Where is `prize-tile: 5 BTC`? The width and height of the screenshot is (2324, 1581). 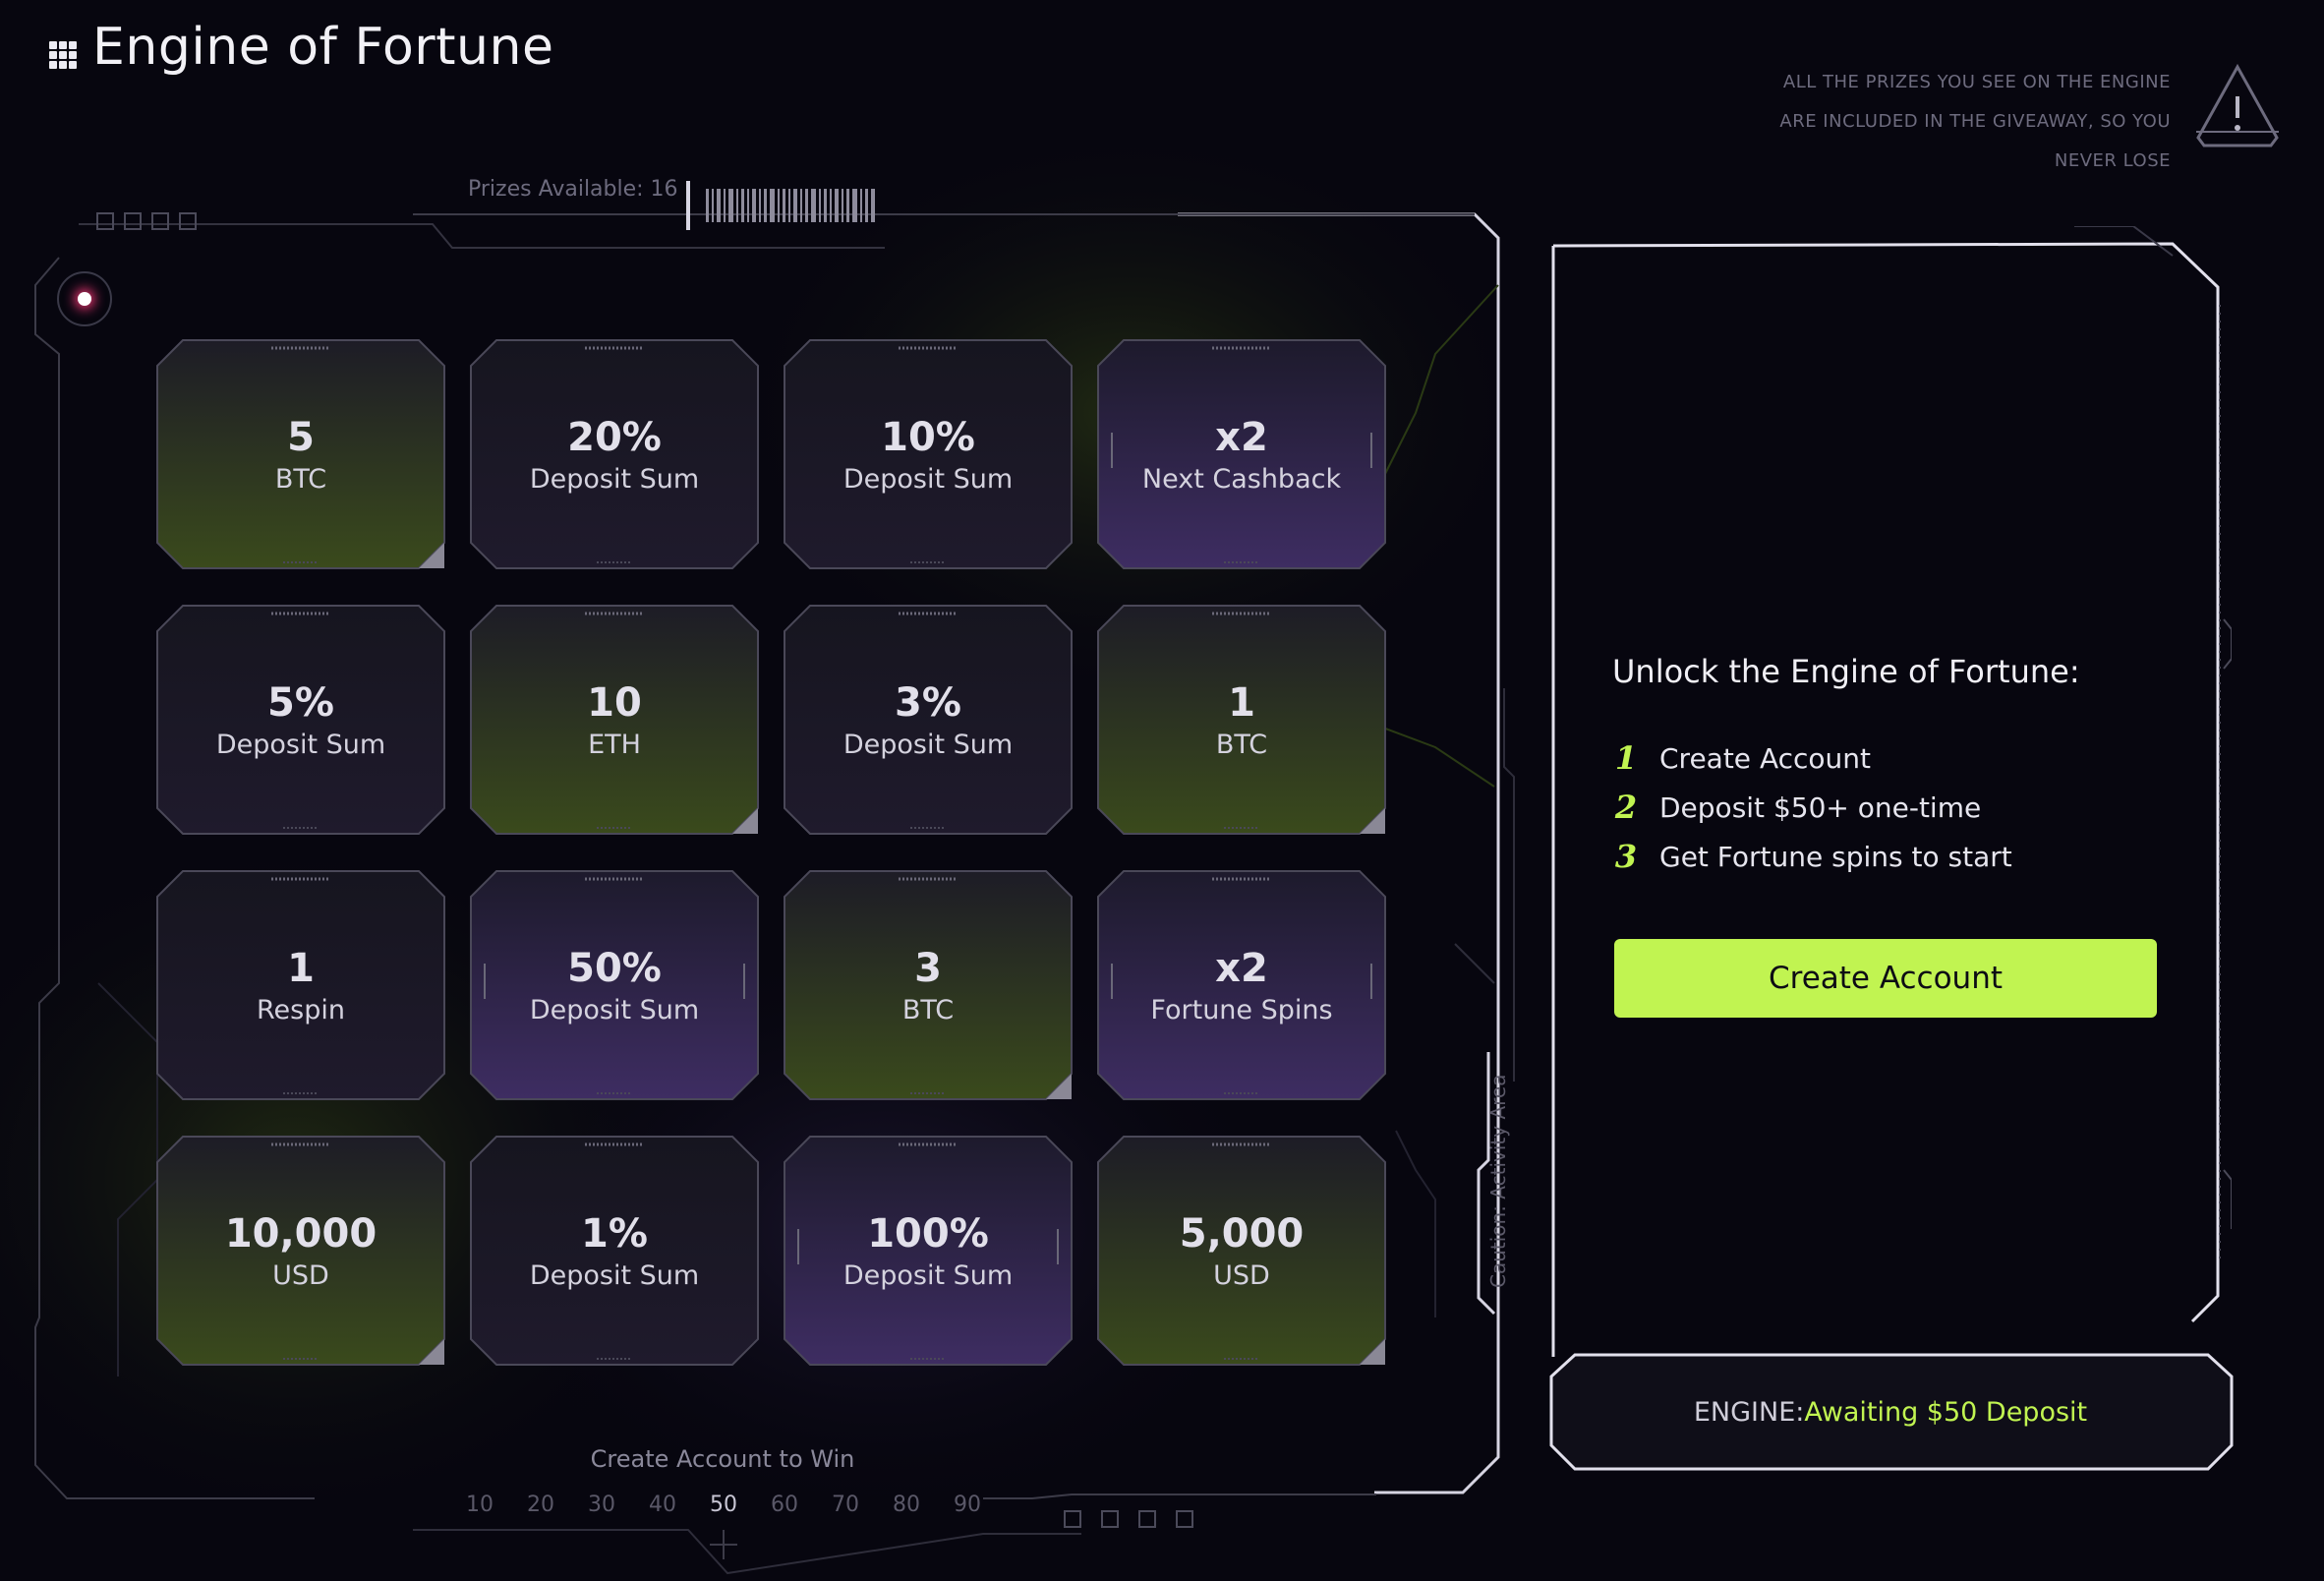 prize-tile: 5 BTC is located at coordinates (300, 454).